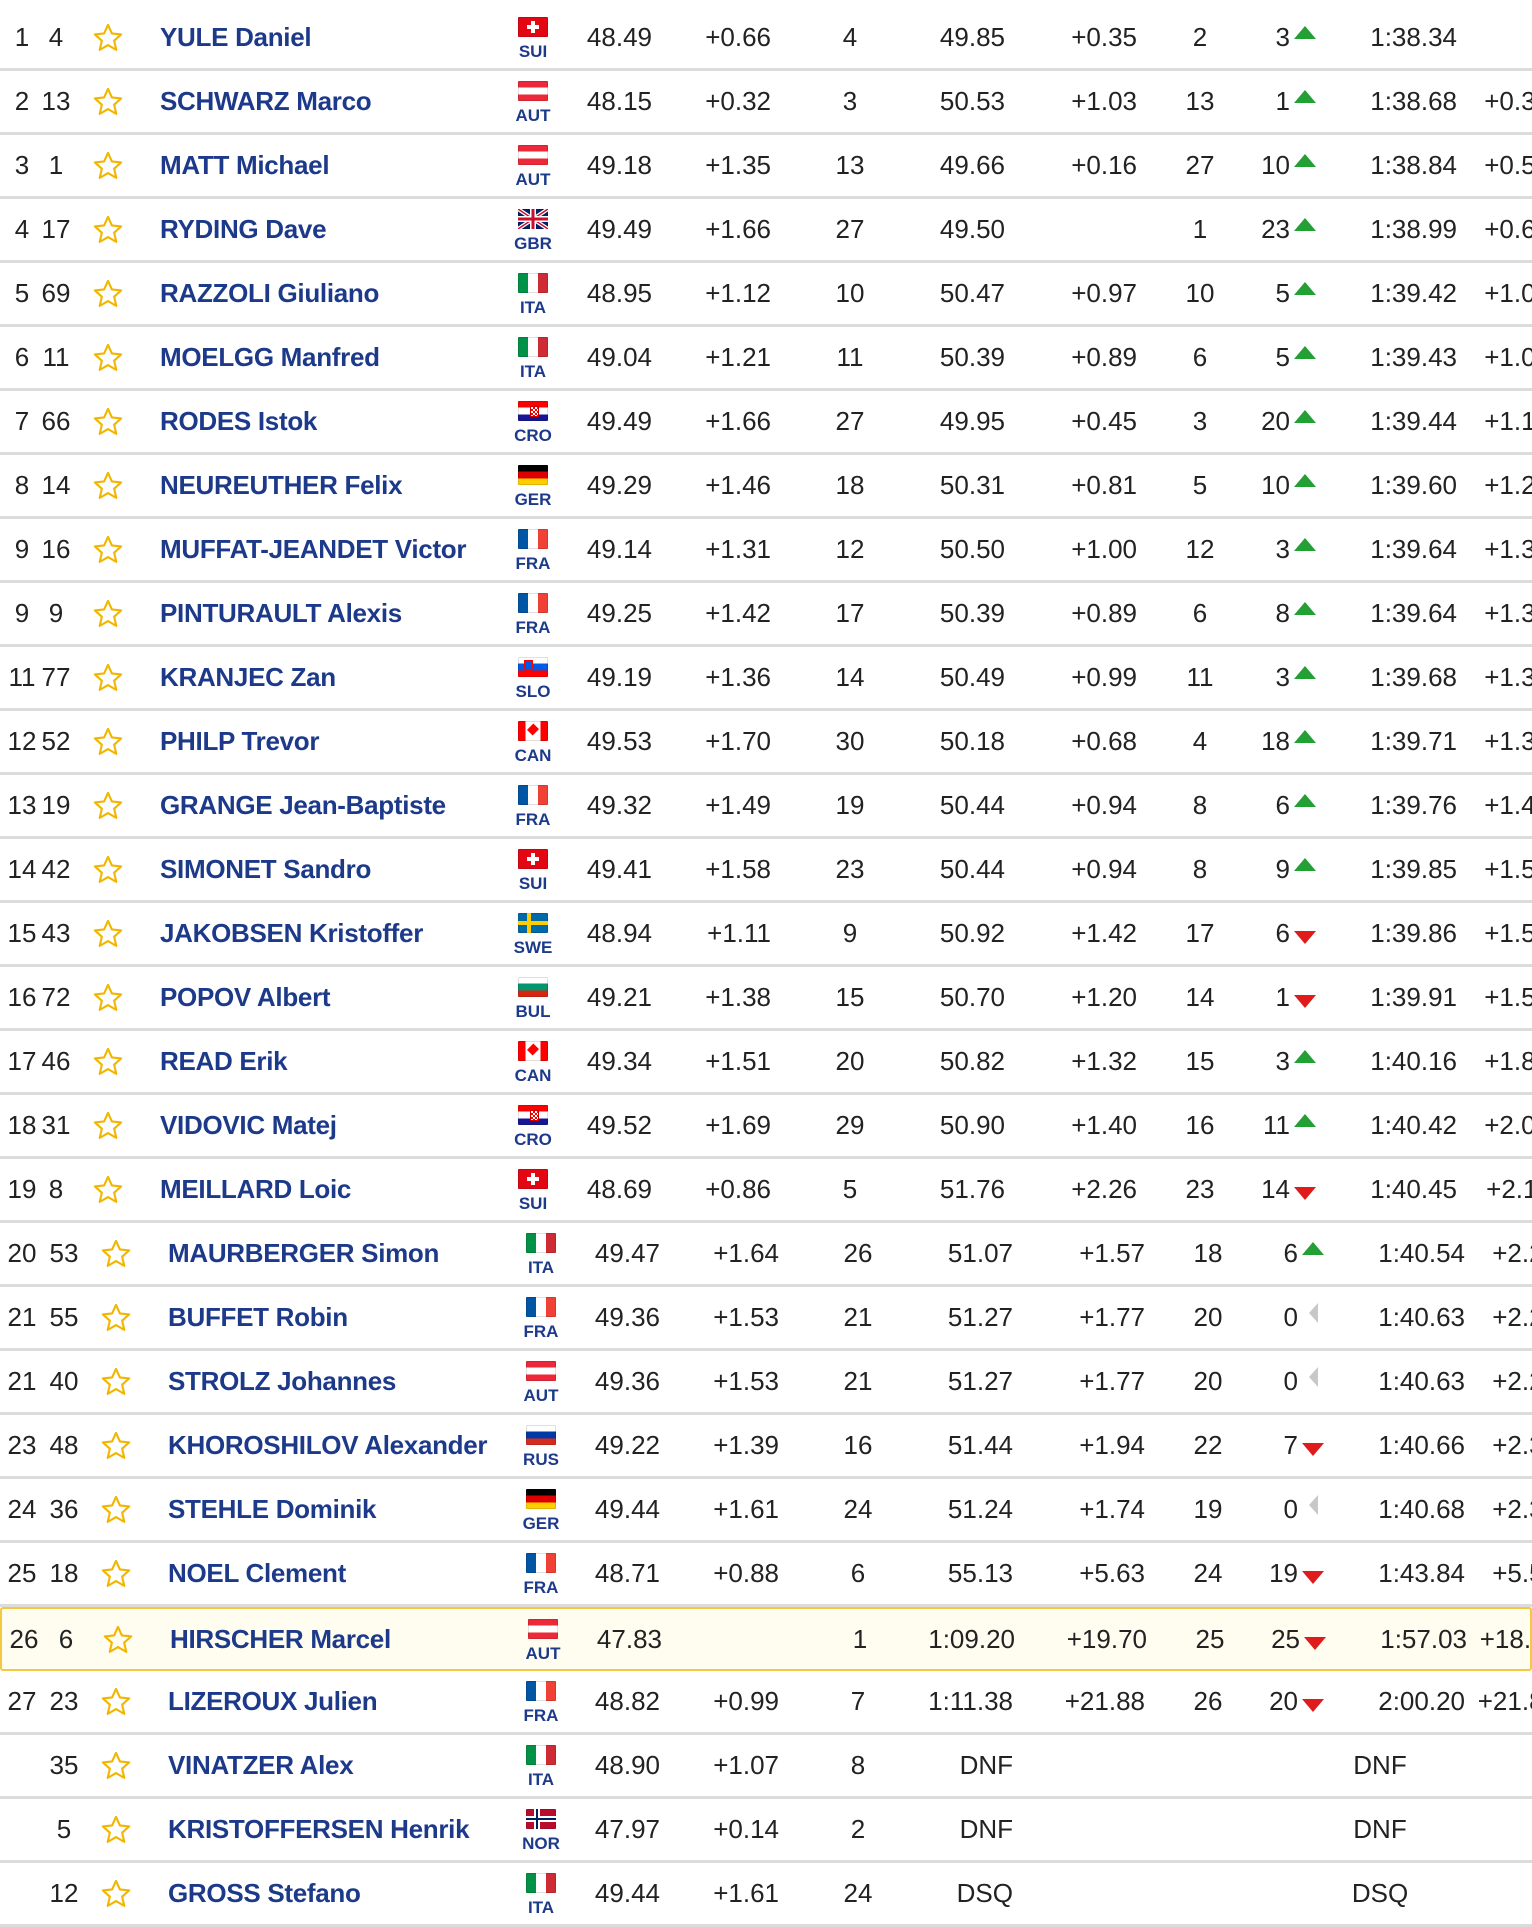  I want to click on athlete-name-link: KHOROSHILOV Alexander, so click(348, 1445).